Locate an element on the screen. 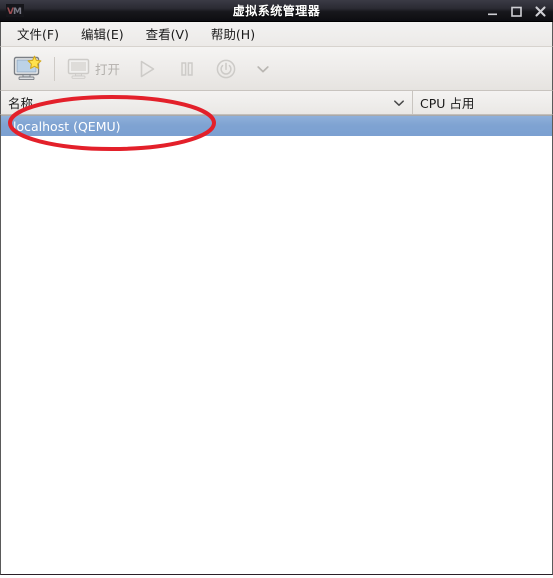 The width and height of the screenshot is (553, 578). close-button is located at coordinates (540, 11).